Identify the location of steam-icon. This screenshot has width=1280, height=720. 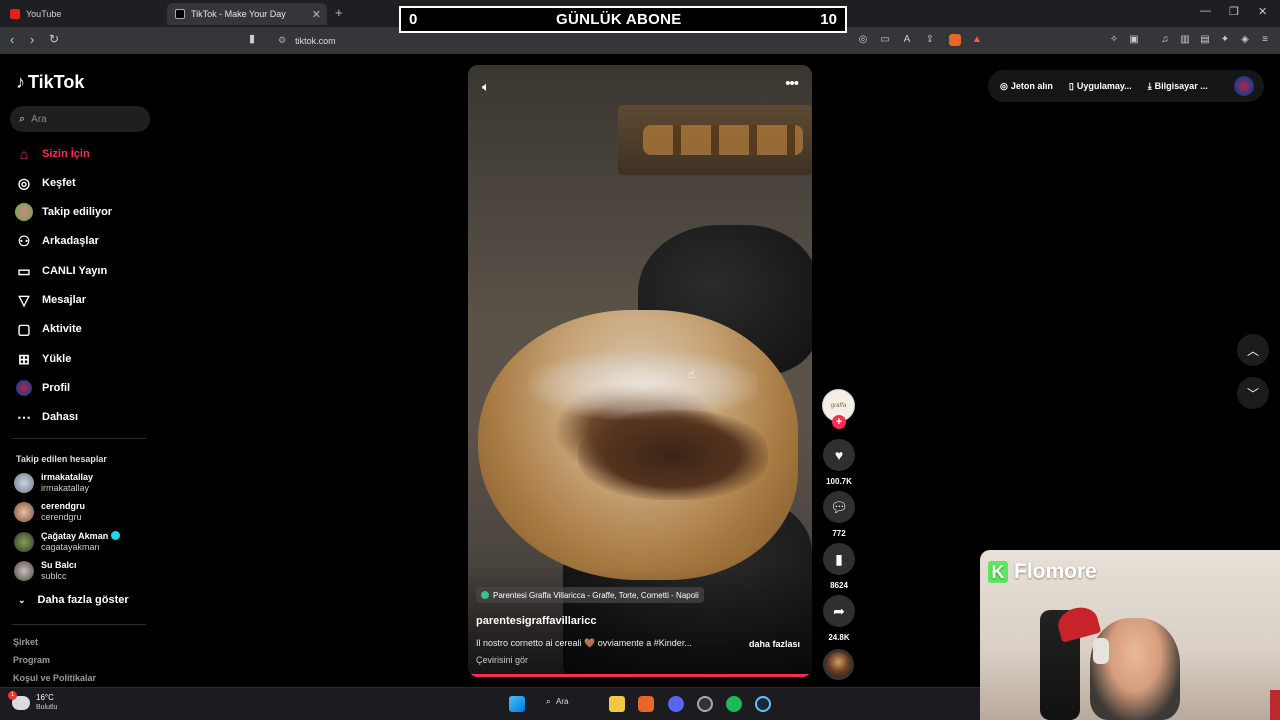
(763, 704).